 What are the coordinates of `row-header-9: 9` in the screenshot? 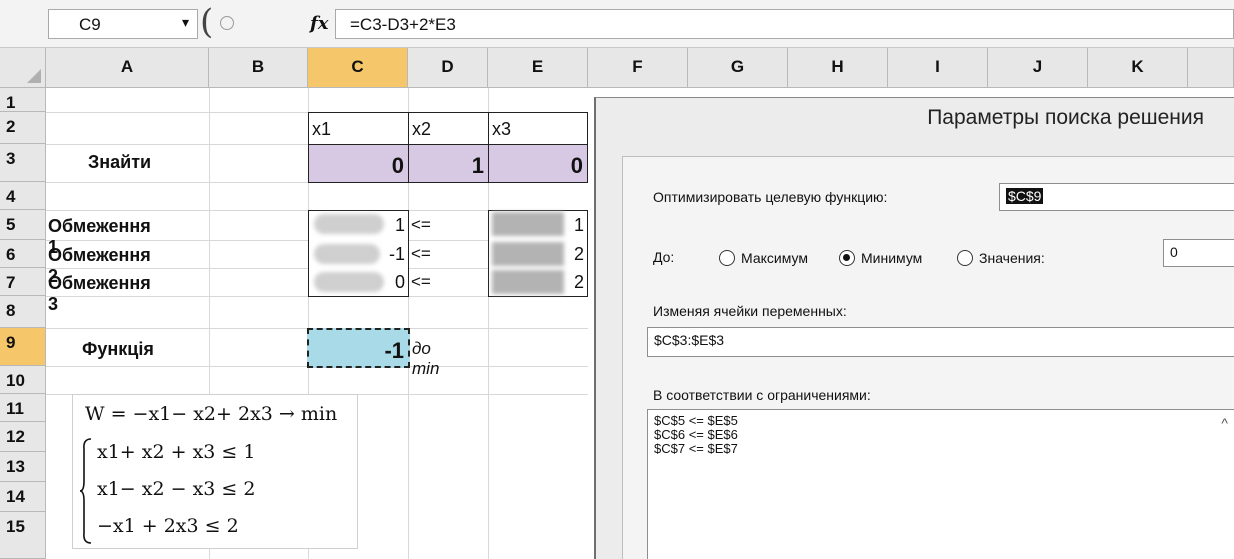 It's located at (23, 347).